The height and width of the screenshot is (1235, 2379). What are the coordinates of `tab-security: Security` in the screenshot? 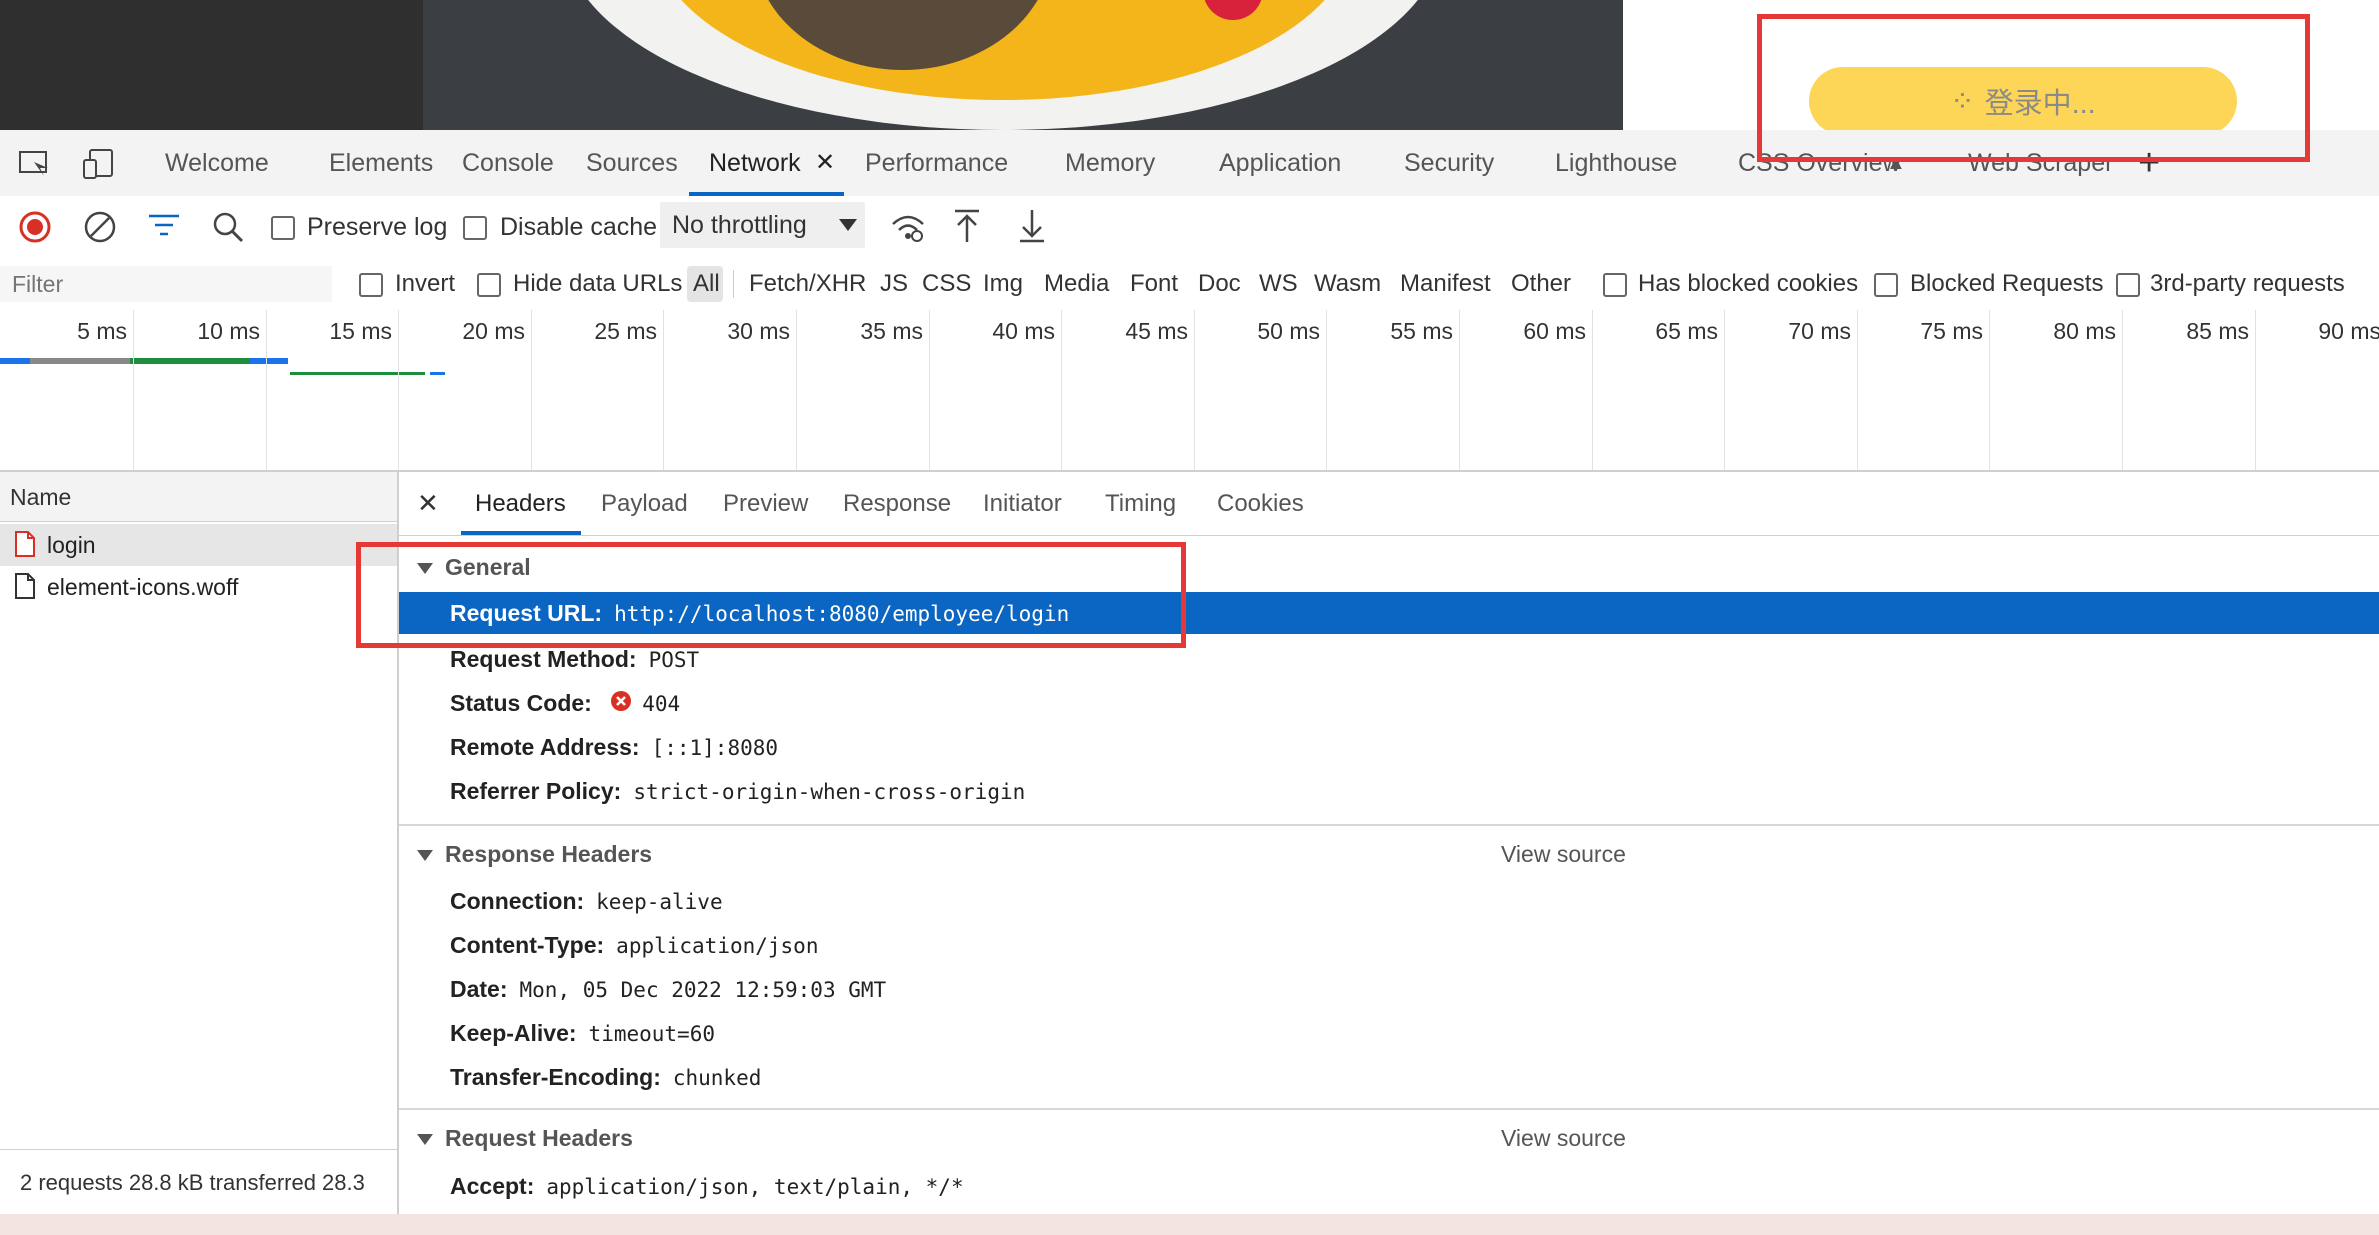 It's located at (1449, 163).